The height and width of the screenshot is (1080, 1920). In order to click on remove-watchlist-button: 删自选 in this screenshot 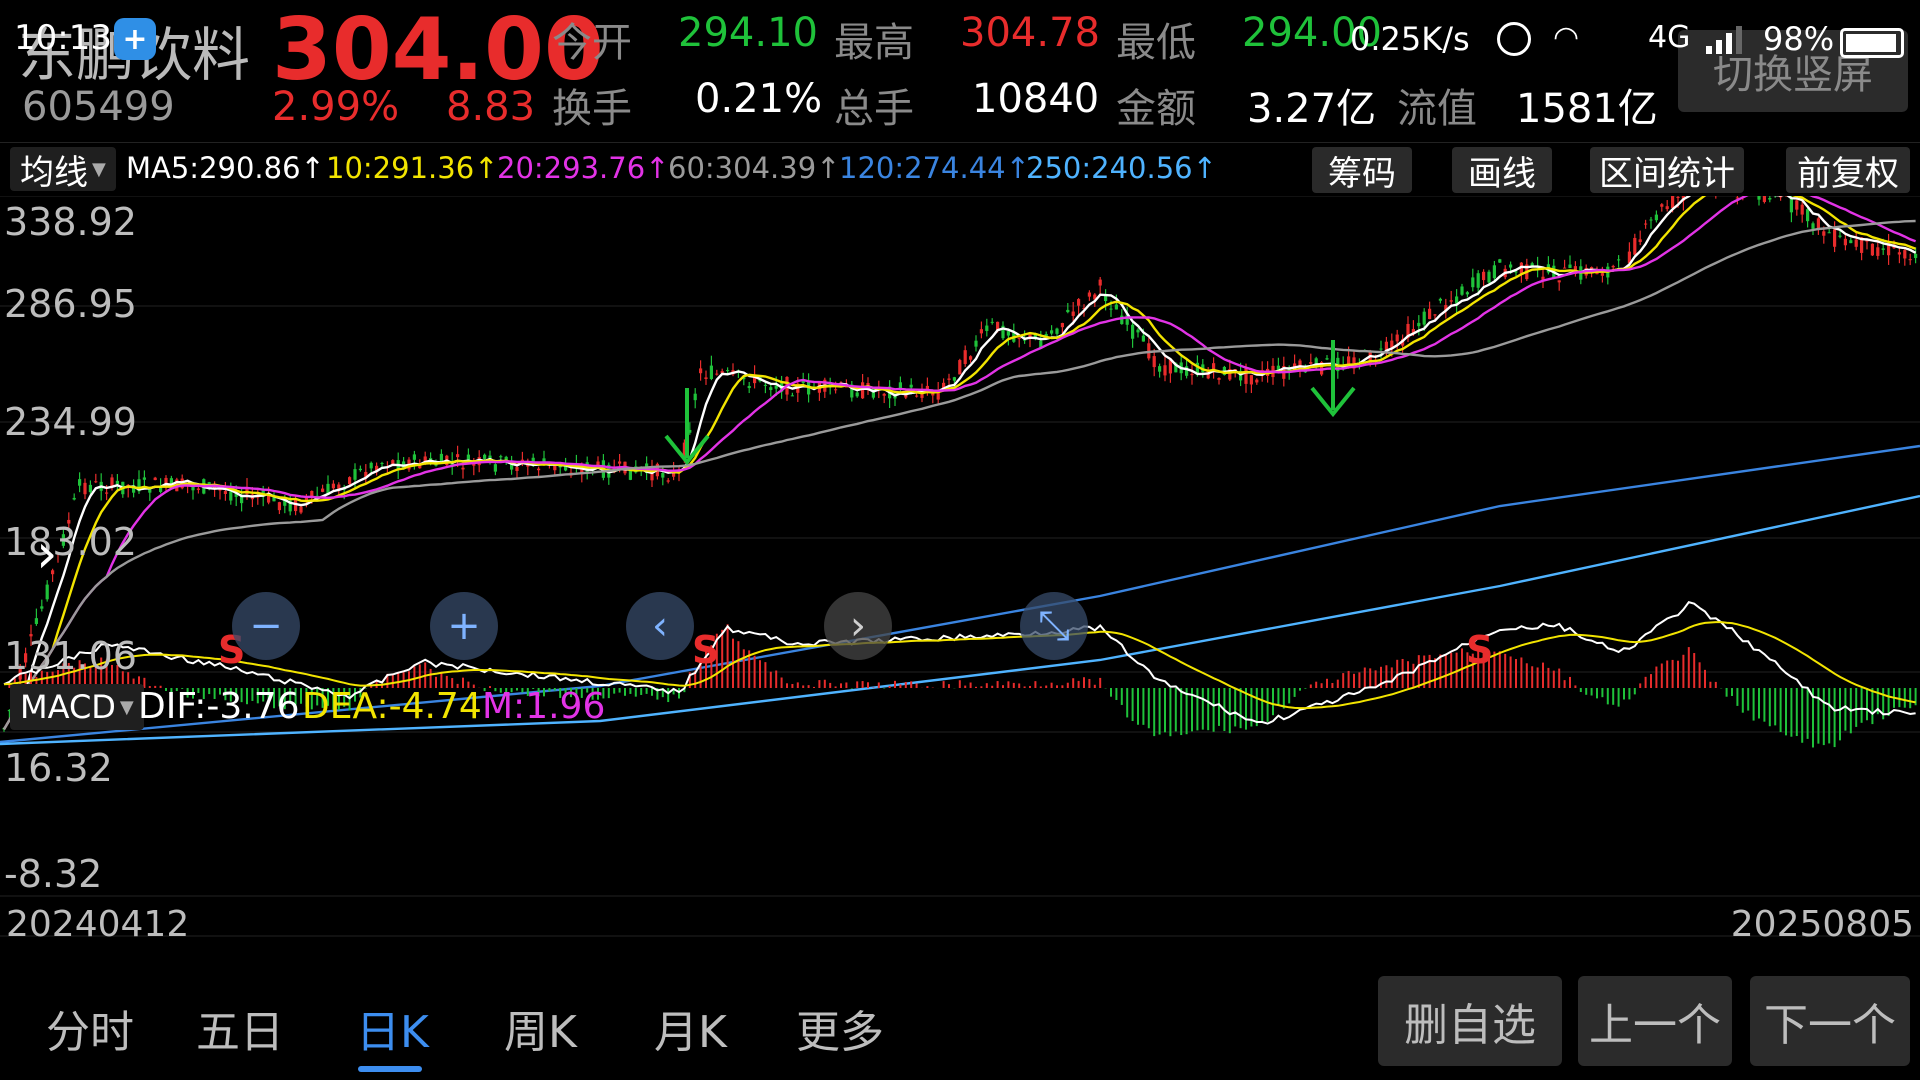, I will do `click(1470, 1021)`.